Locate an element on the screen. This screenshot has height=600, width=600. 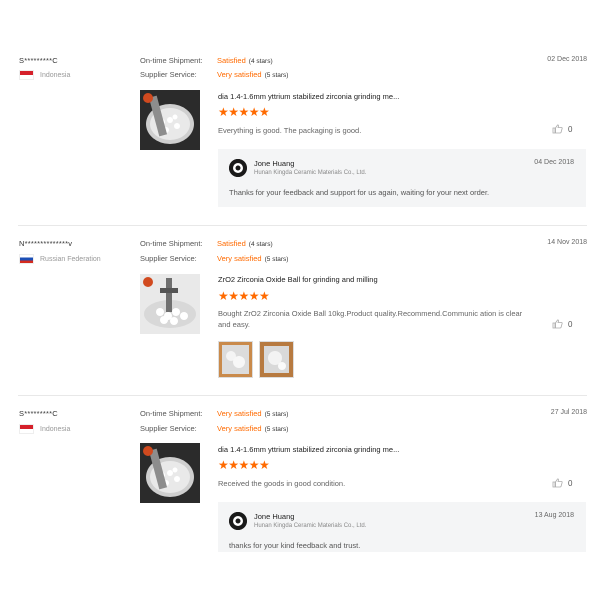
review-date: 27 Jul 2018 is located at coordinates (568, 412).